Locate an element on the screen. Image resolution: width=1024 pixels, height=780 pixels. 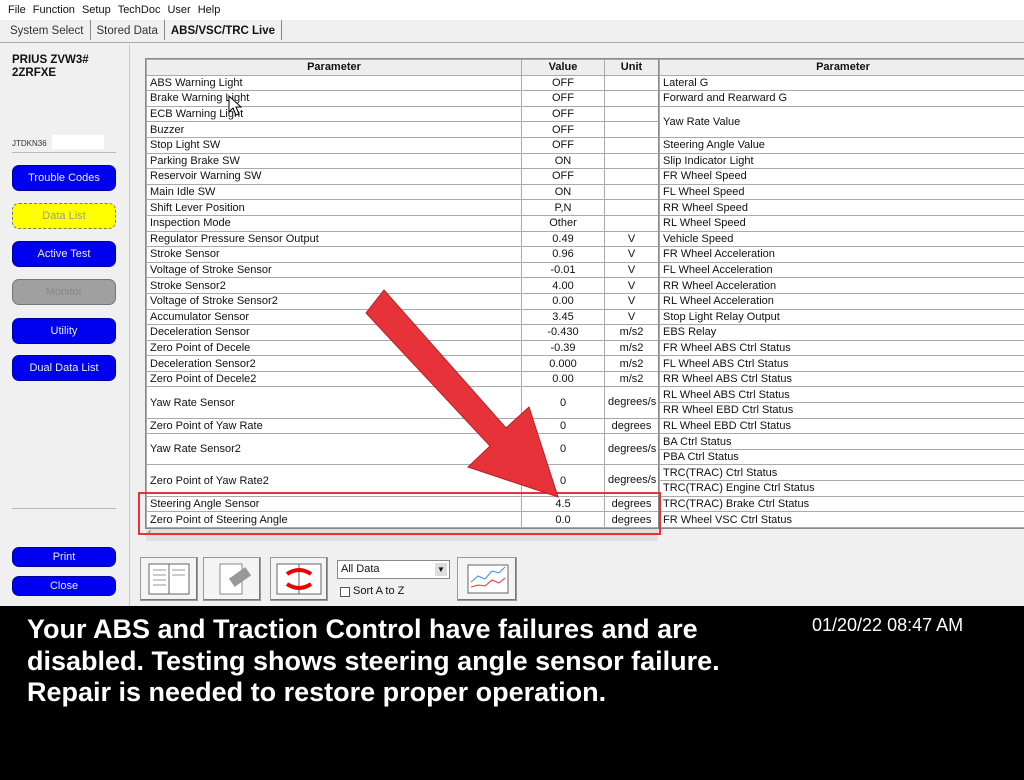
cell-param: Vehicle Speed is located at coordinates (841, 239).